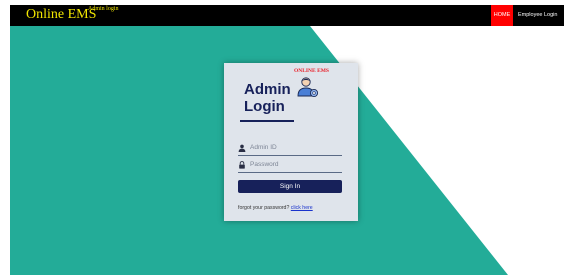 The height and width of the screenshot is (275, 564). I want to click on click-here-link: click here, so click(302, 208).